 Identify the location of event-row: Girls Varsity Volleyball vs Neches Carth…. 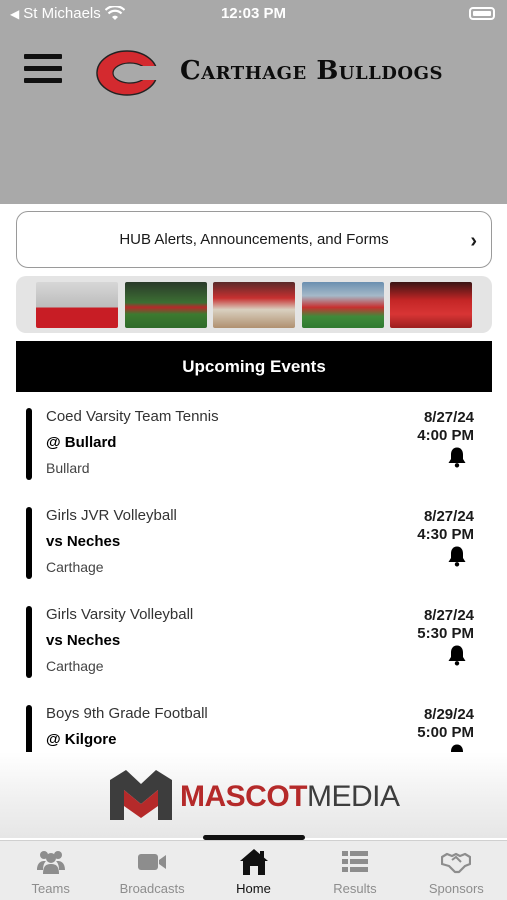
(253, 647).